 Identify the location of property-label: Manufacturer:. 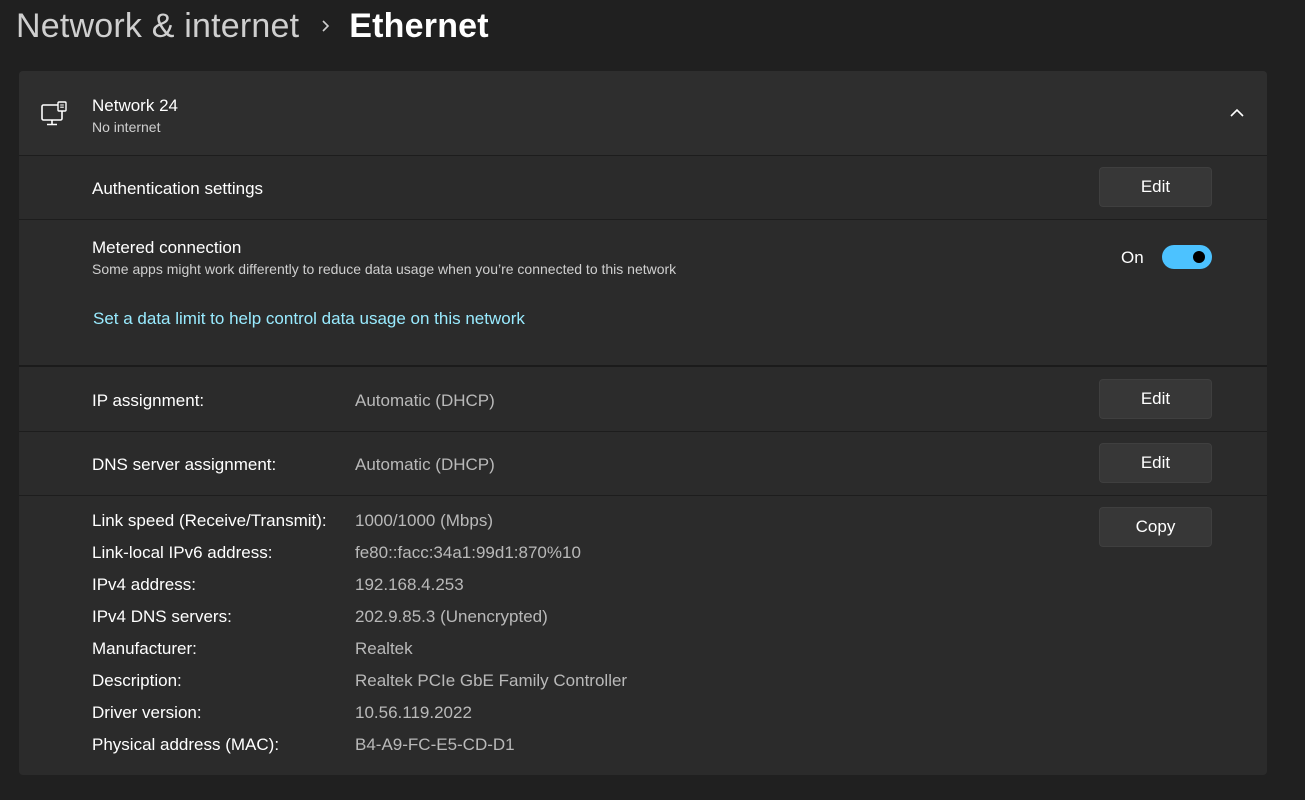
(144, 648).